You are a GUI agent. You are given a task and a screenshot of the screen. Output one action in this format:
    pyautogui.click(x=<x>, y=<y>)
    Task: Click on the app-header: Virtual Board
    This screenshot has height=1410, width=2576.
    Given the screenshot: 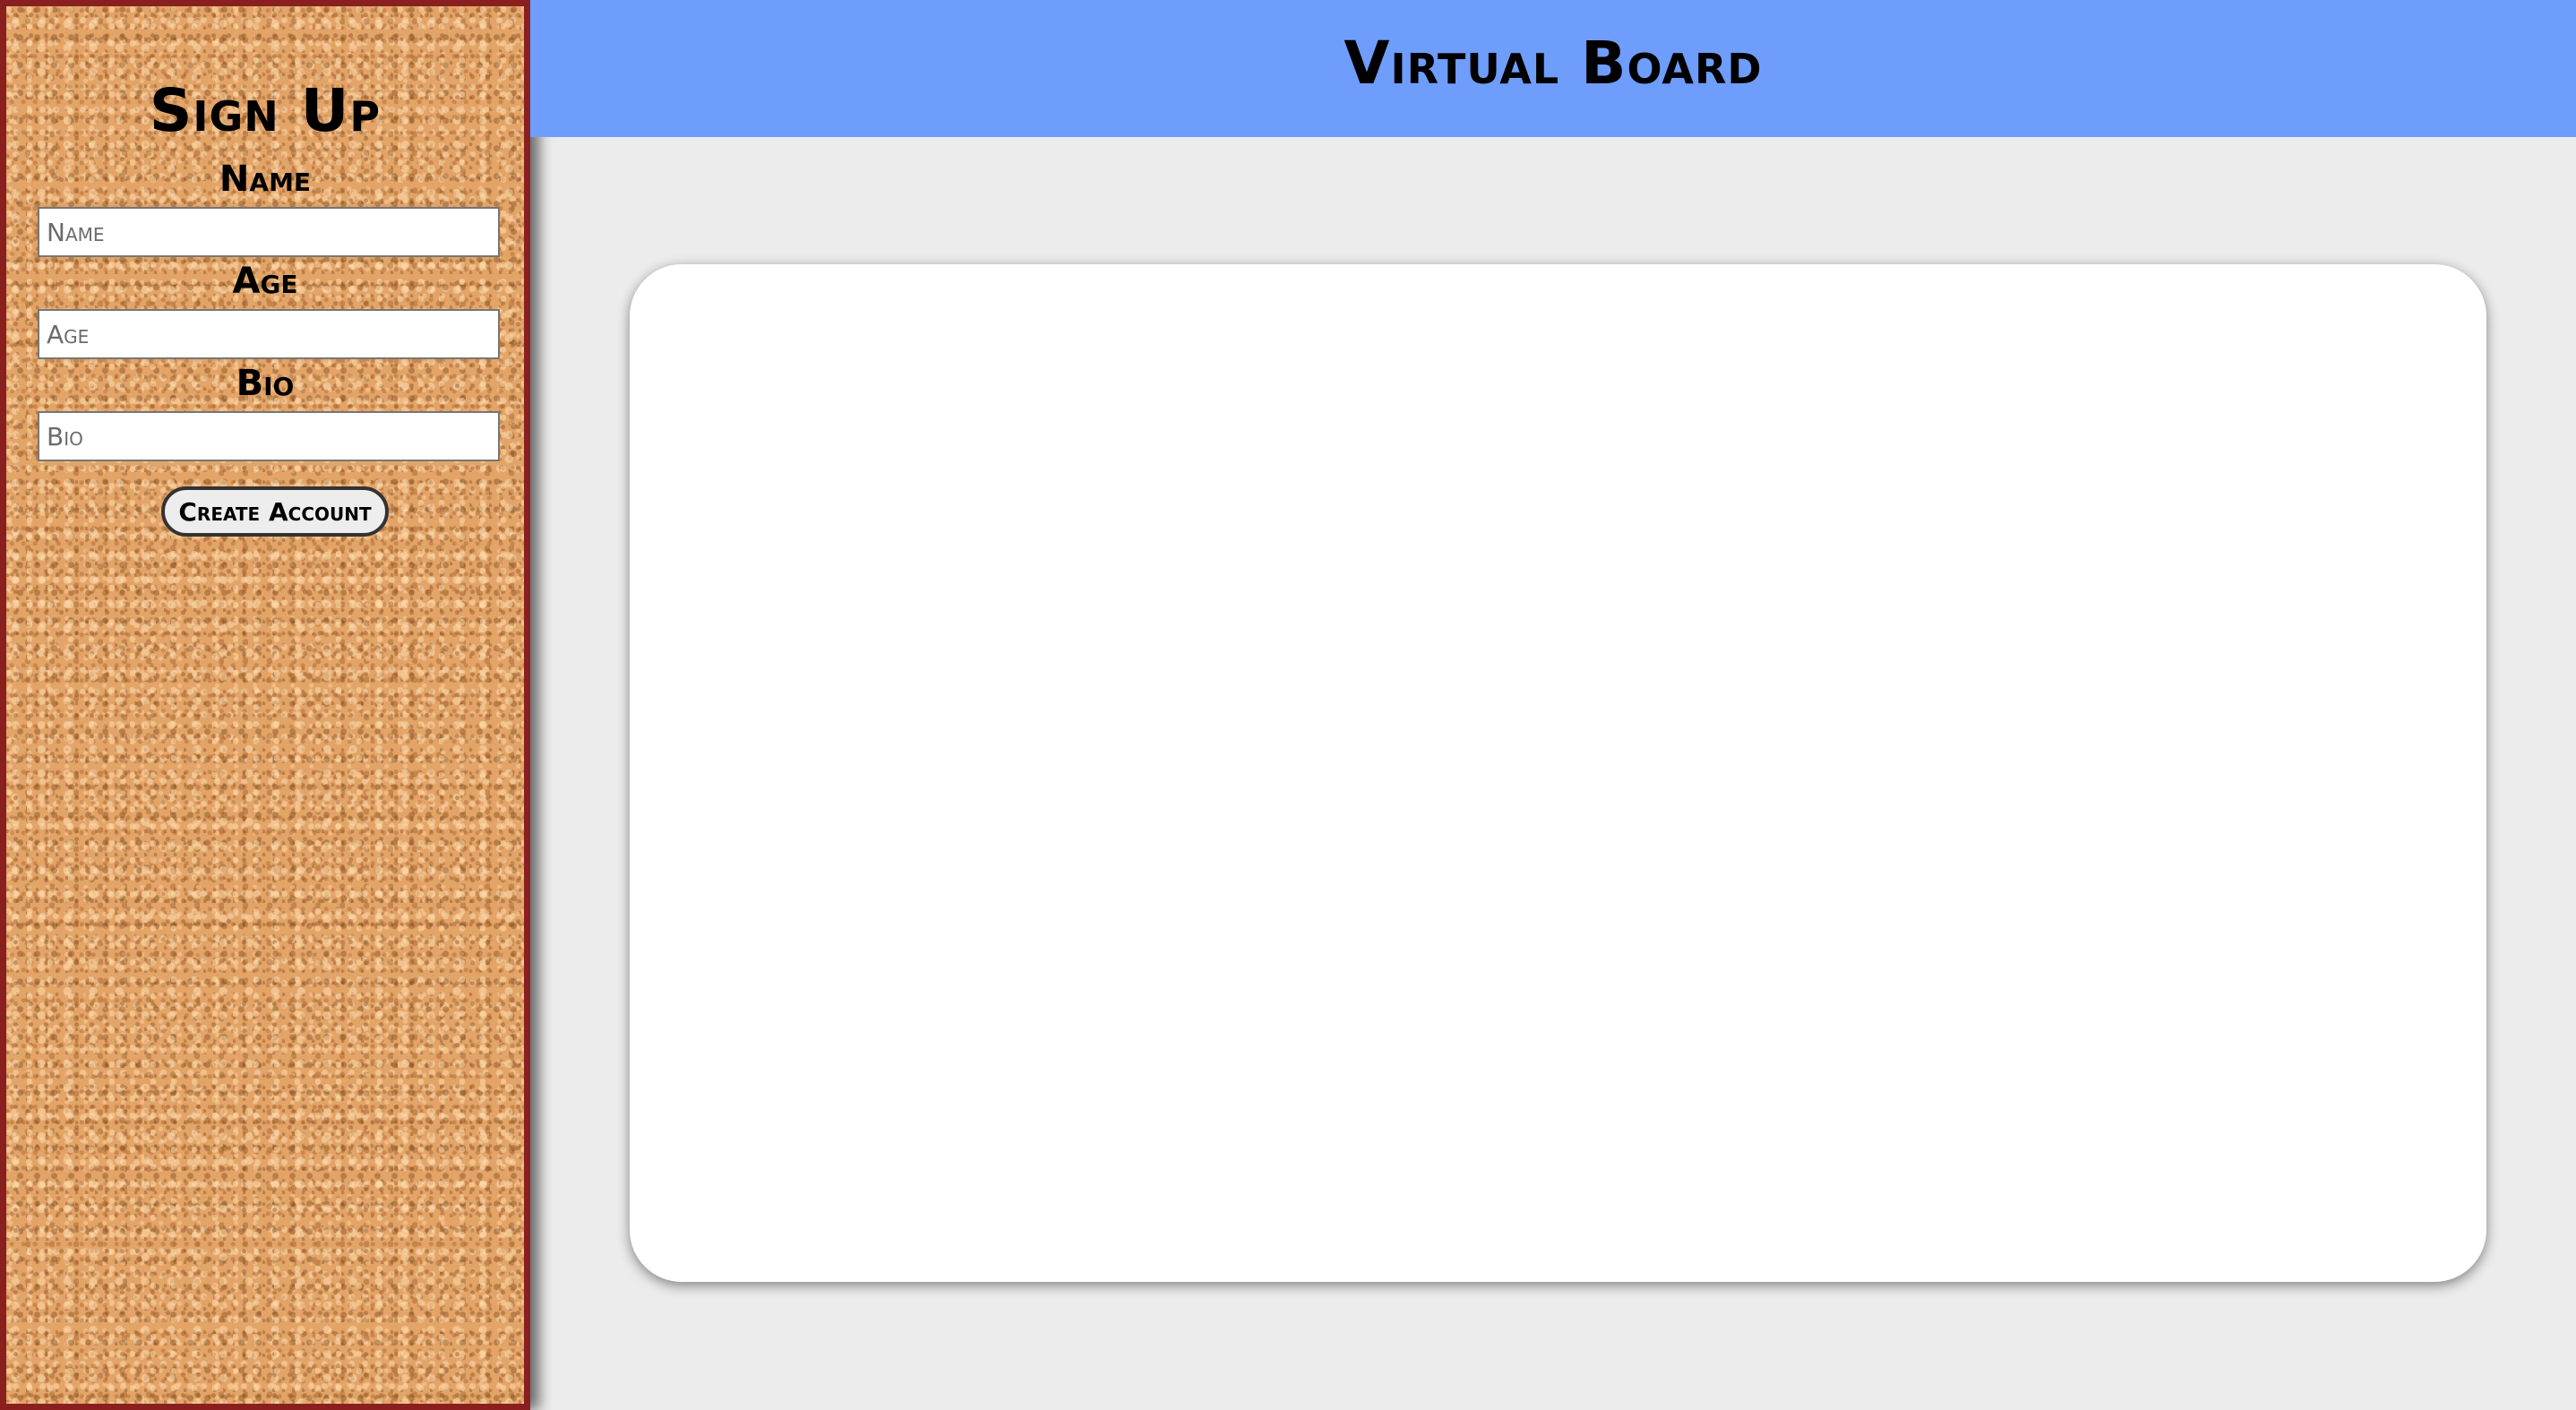 What is the action you would take?
    pyautogui.click(x=1553, y=68)
    